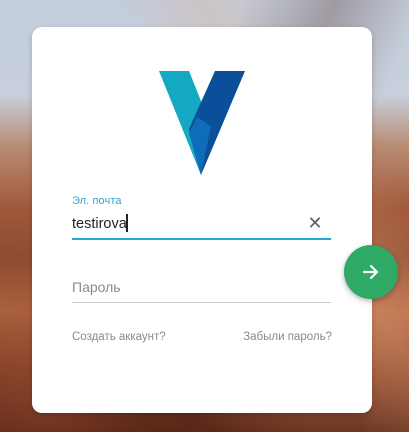  What do you see at coordinates (127, 223) in the screenshot?
I see `text-caret` at bounding box center [127, 223].